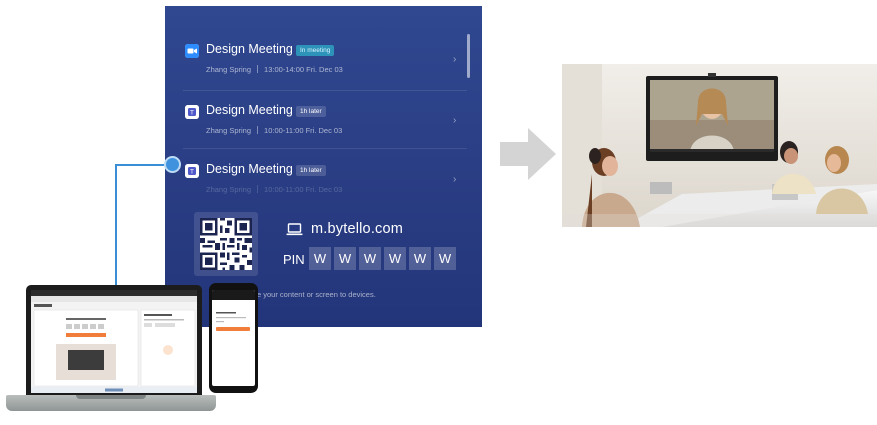 Image resolution: width=877 pixels, height=425 pixels. I want to click on share-url: m.bytello.com, so click(357, 229).